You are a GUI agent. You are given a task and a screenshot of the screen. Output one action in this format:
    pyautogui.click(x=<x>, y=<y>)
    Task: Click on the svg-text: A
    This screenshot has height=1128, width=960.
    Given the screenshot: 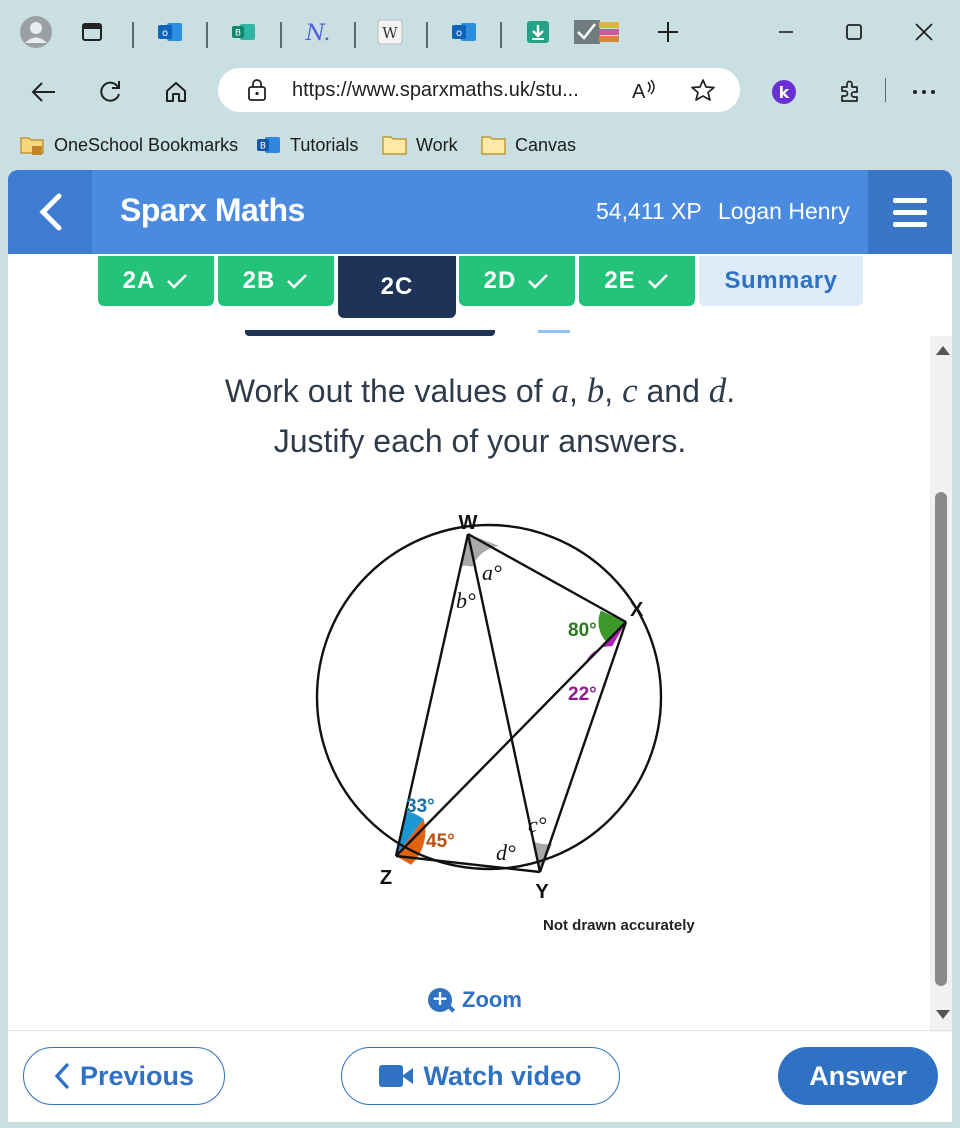 What is the action you would take?
    pyautogui.click(x=639, y=91)
    